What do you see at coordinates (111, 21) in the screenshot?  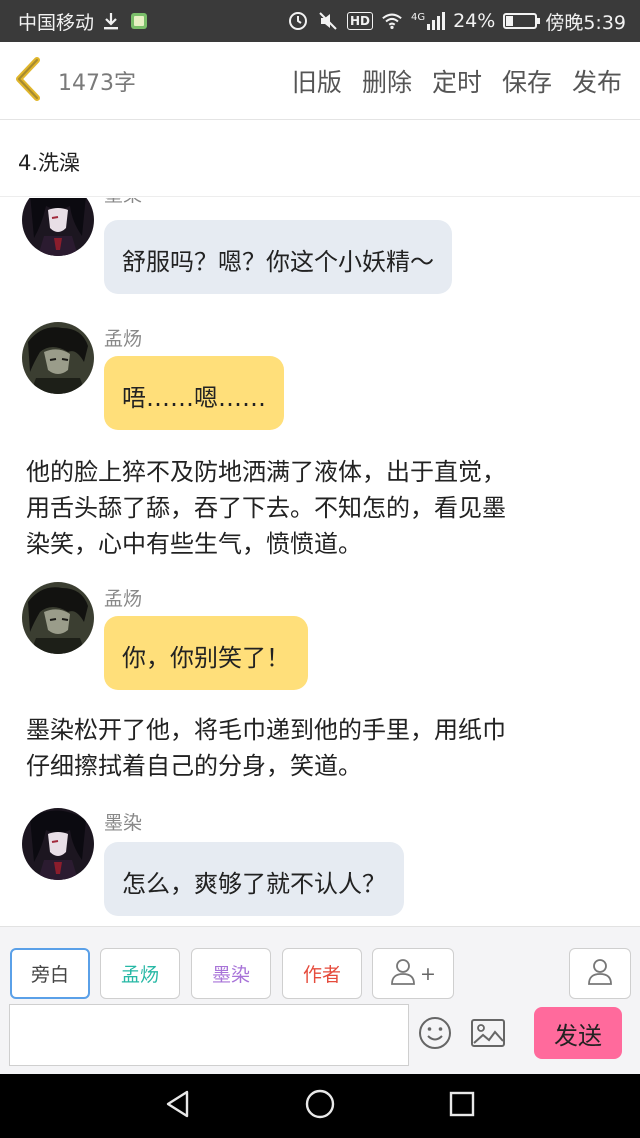 I see `download-icon` at bounding box center [111, 21].